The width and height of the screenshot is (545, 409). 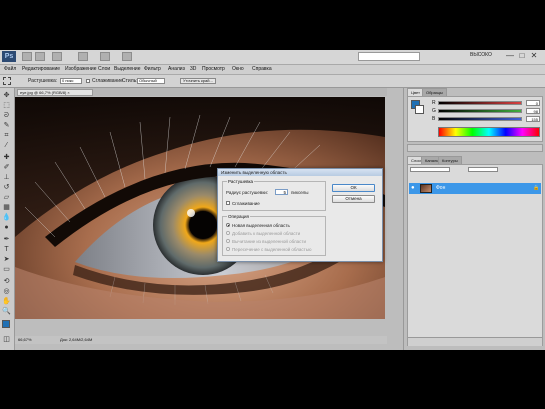 I want to click on shape-tool-icon: ▭, so click(x=6, y=270).